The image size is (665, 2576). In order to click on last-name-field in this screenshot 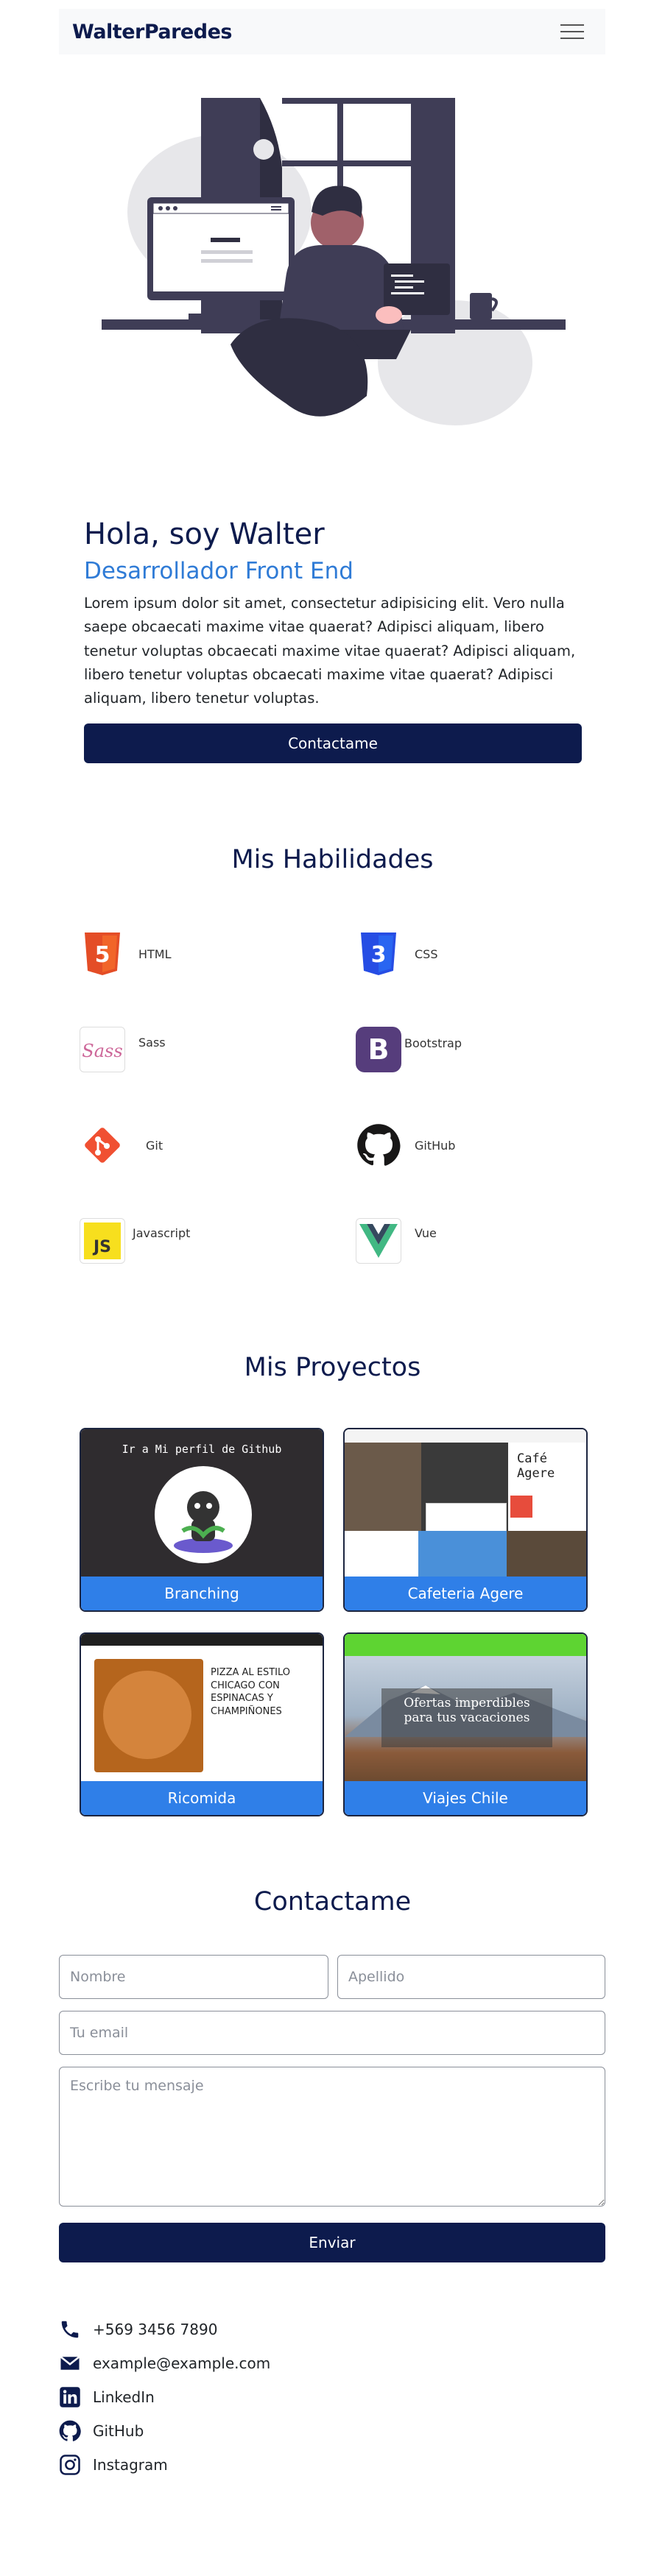, I will do `click(471, 1977)`.